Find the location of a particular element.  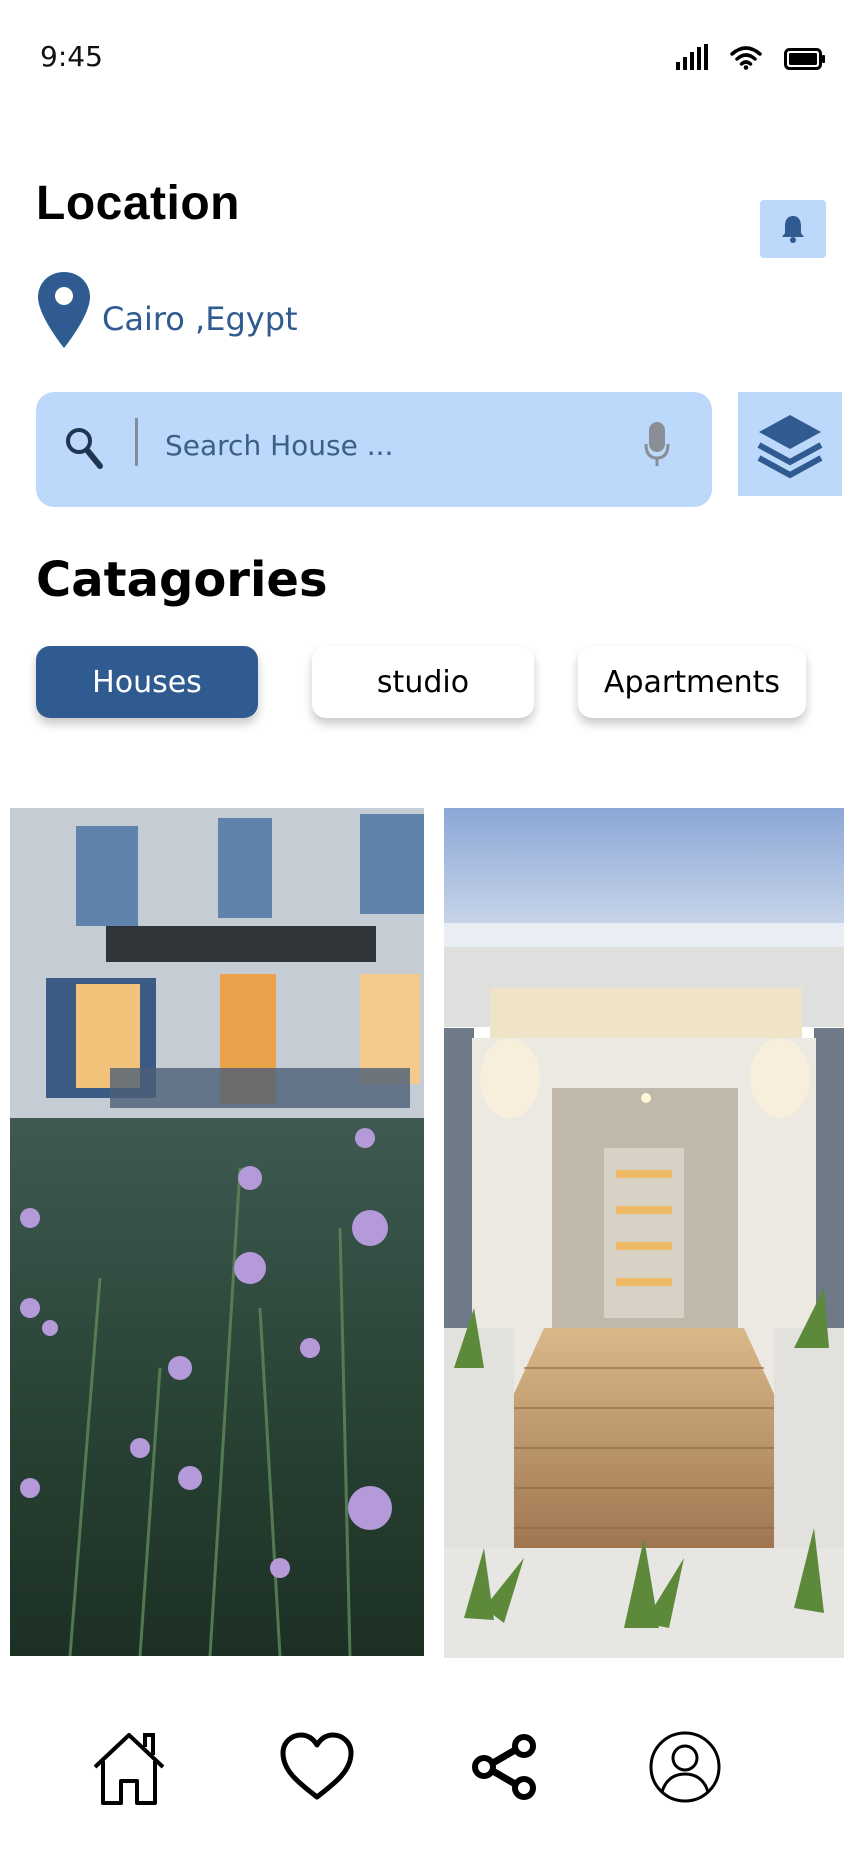

battery-icon is located at coordinates (804, 59).